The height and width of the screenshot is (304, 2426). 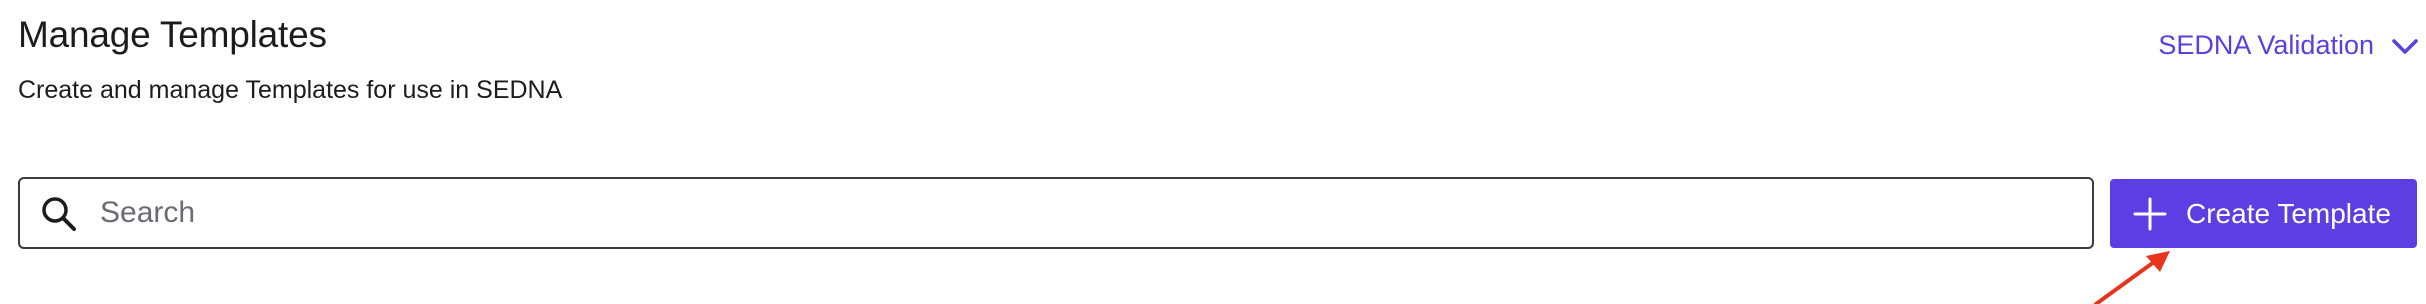 What do you see at coordinates (2266, 45) in the screenshot?
I see `workspace-label: SEDNA Validation` at bounding box center [2266, 45].